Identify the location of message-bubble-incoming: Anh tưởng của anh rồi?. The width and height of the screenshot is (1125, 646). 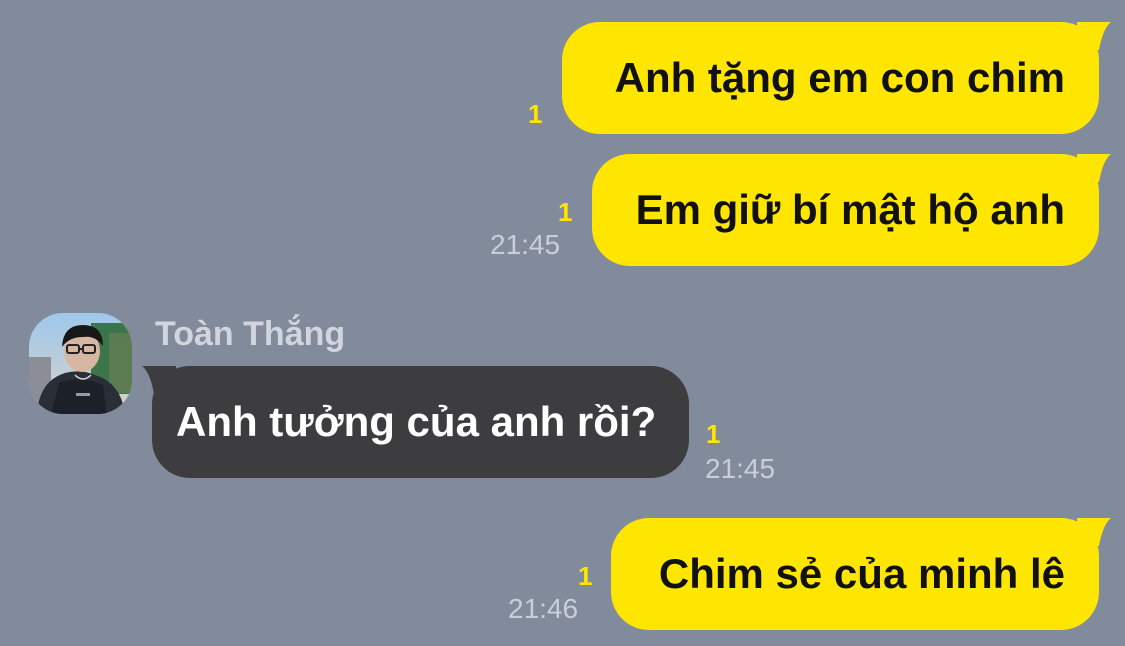
(415, 422).